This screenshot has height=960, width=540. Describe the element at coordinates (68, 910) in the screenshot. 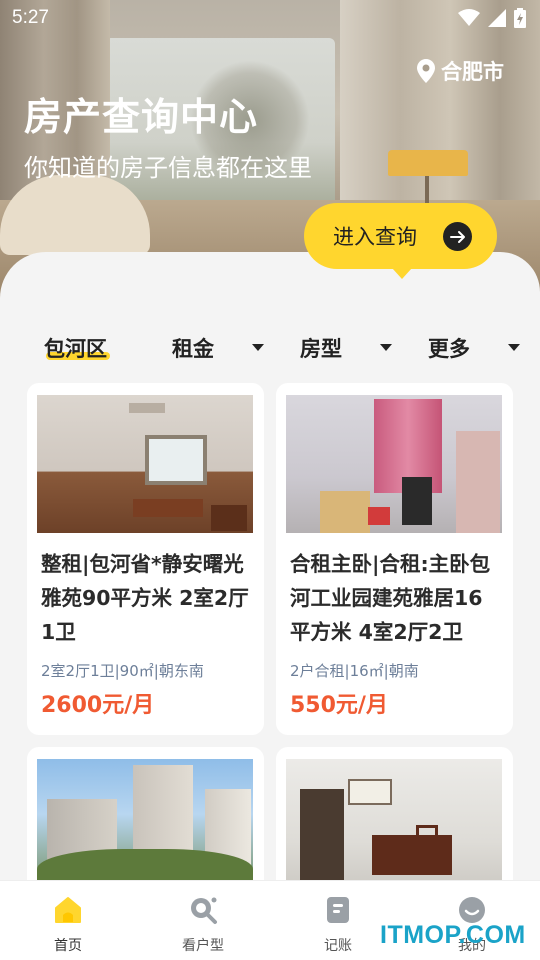

I see `home-icon` at that location.